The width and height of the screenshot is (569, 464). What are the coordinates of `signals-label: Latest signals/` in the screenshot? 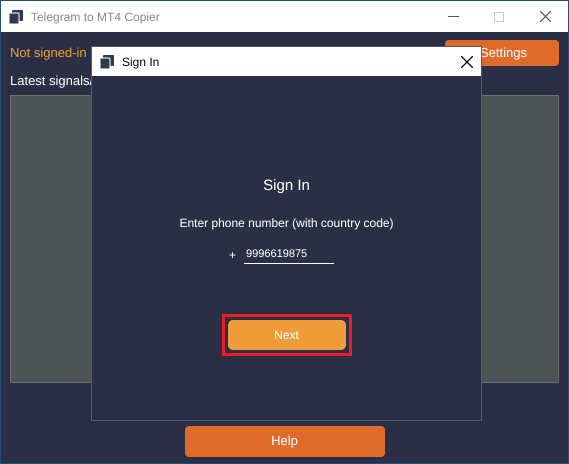 It's located at (52, 80).